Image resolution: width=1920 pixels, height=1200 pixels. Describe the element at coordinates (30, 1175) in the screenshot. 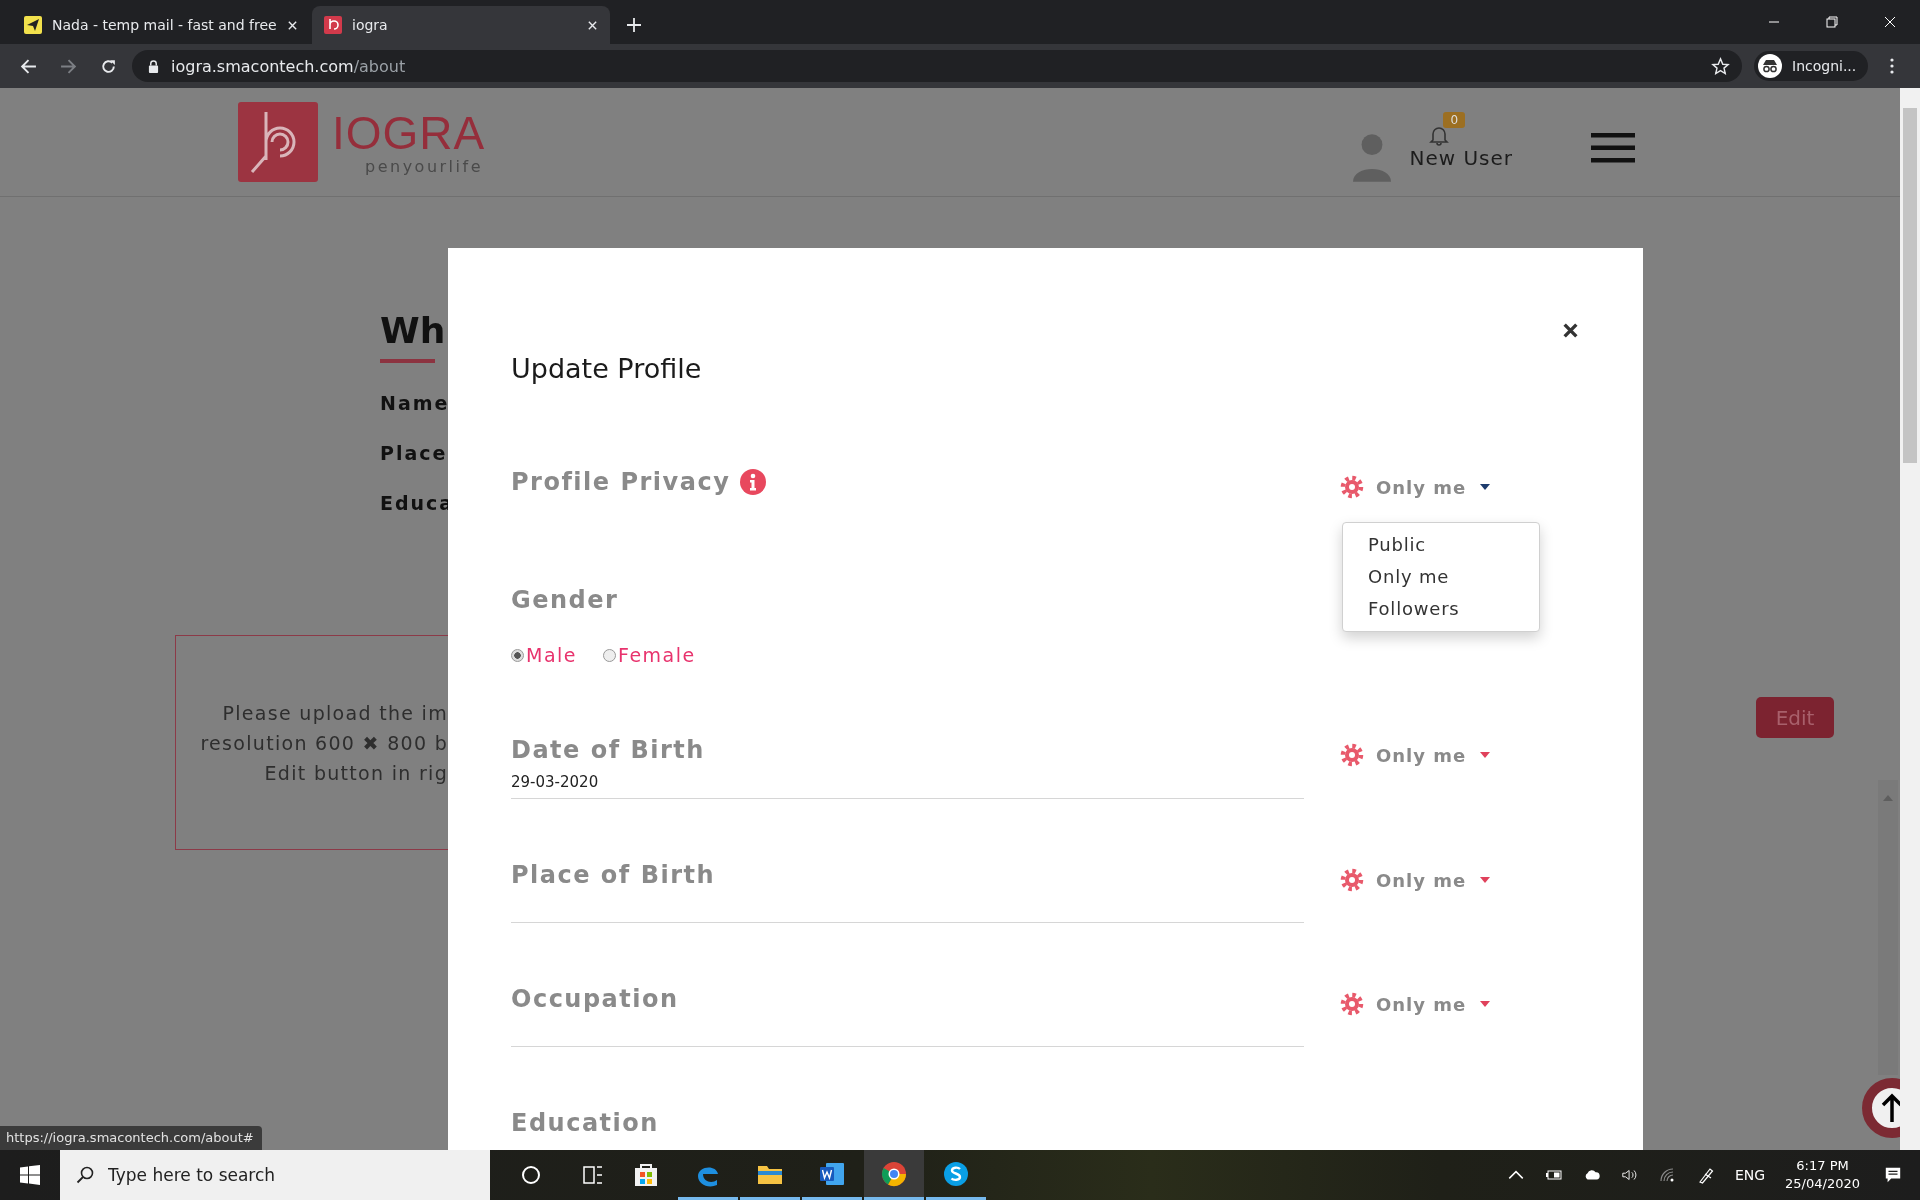

I see `windows-start-icon` at that location.